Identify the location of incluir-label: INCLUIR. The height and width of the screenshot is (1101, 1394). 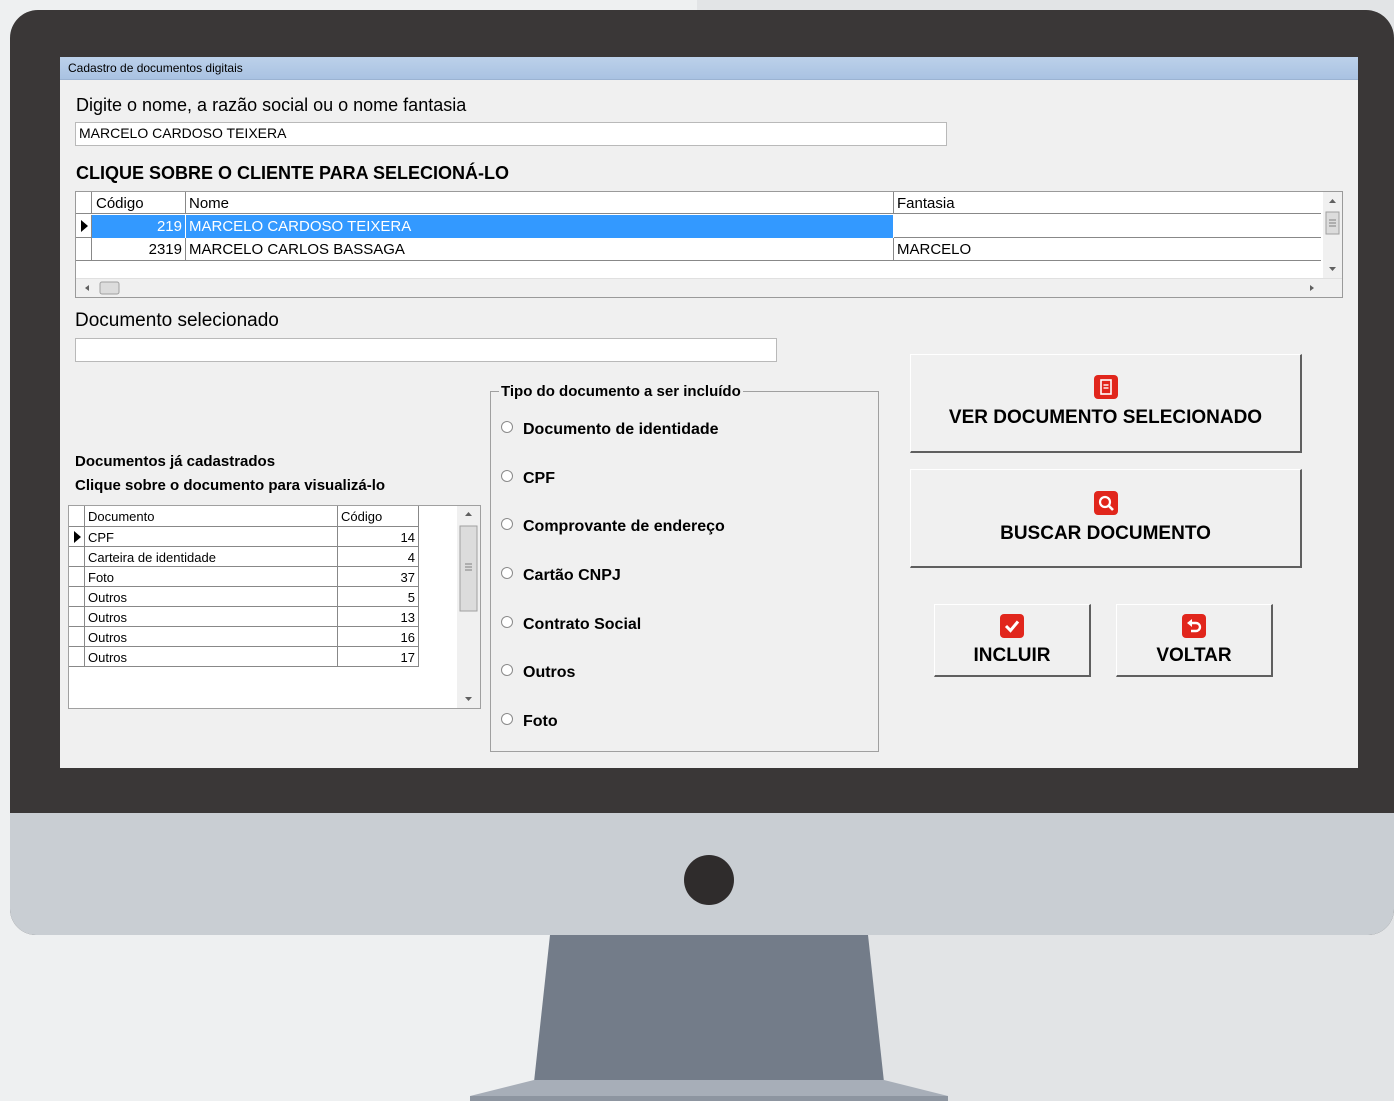
(1012, 655).